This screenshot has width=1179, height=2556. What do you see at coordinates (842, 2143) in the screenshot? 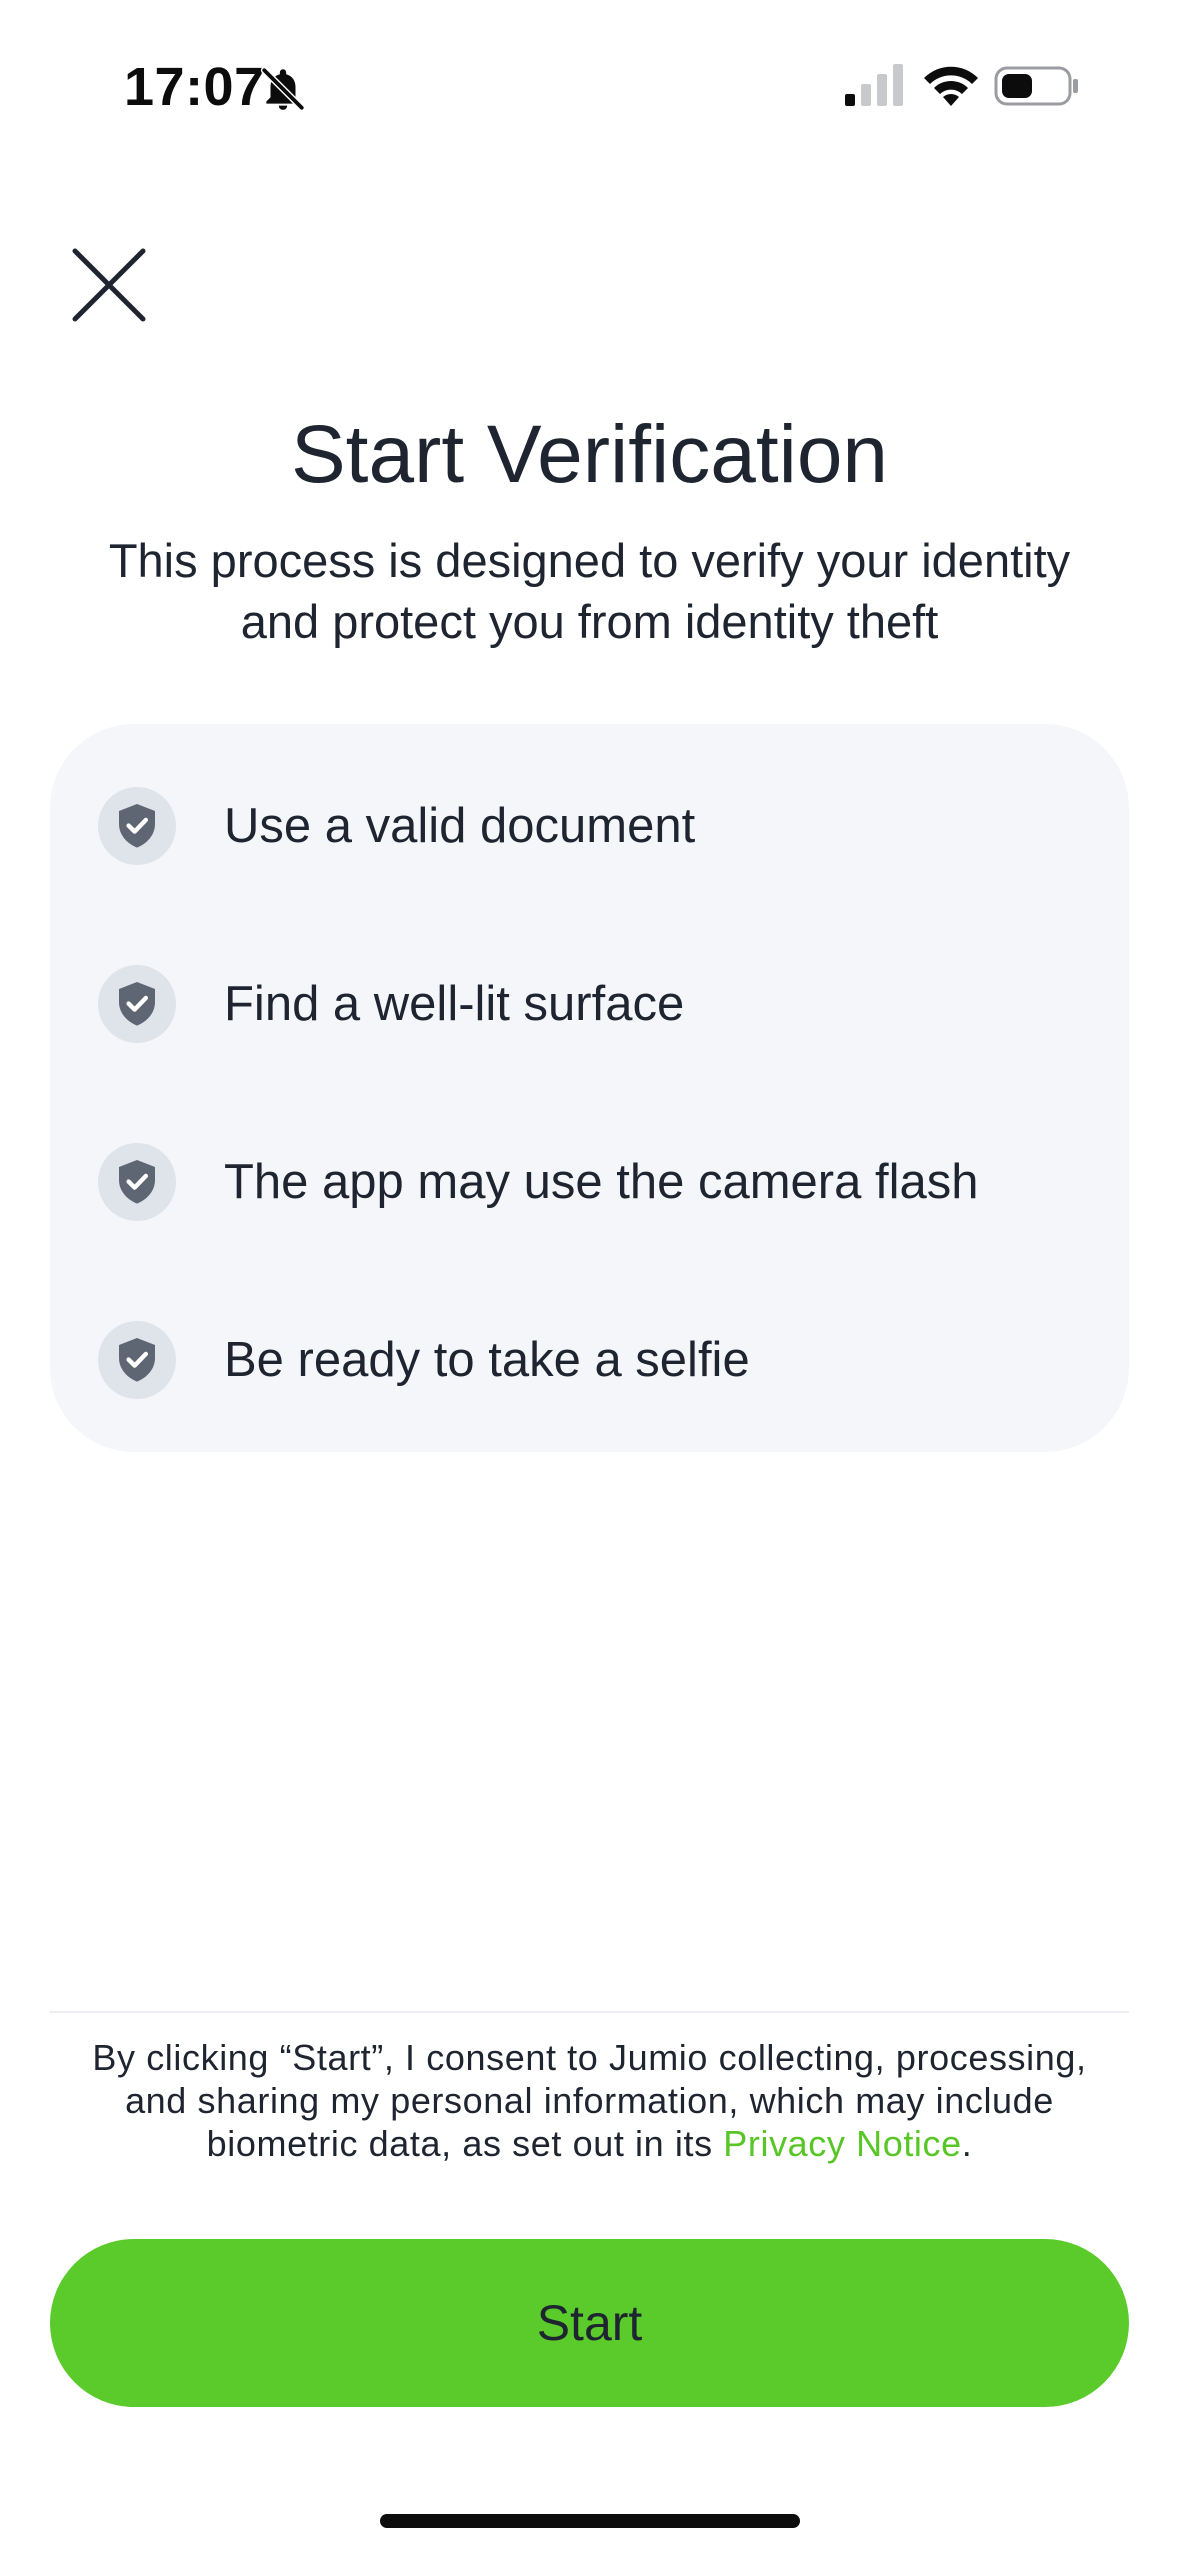
I see `privacy-notice-link: Privacy Notice` at bounding box center [842, 2143].